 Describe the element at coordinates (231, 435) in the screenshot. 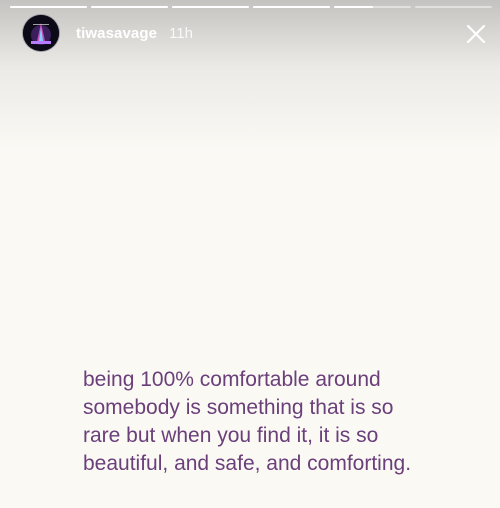

I see `quote-line: rare but when you find it, it is so` at that location.